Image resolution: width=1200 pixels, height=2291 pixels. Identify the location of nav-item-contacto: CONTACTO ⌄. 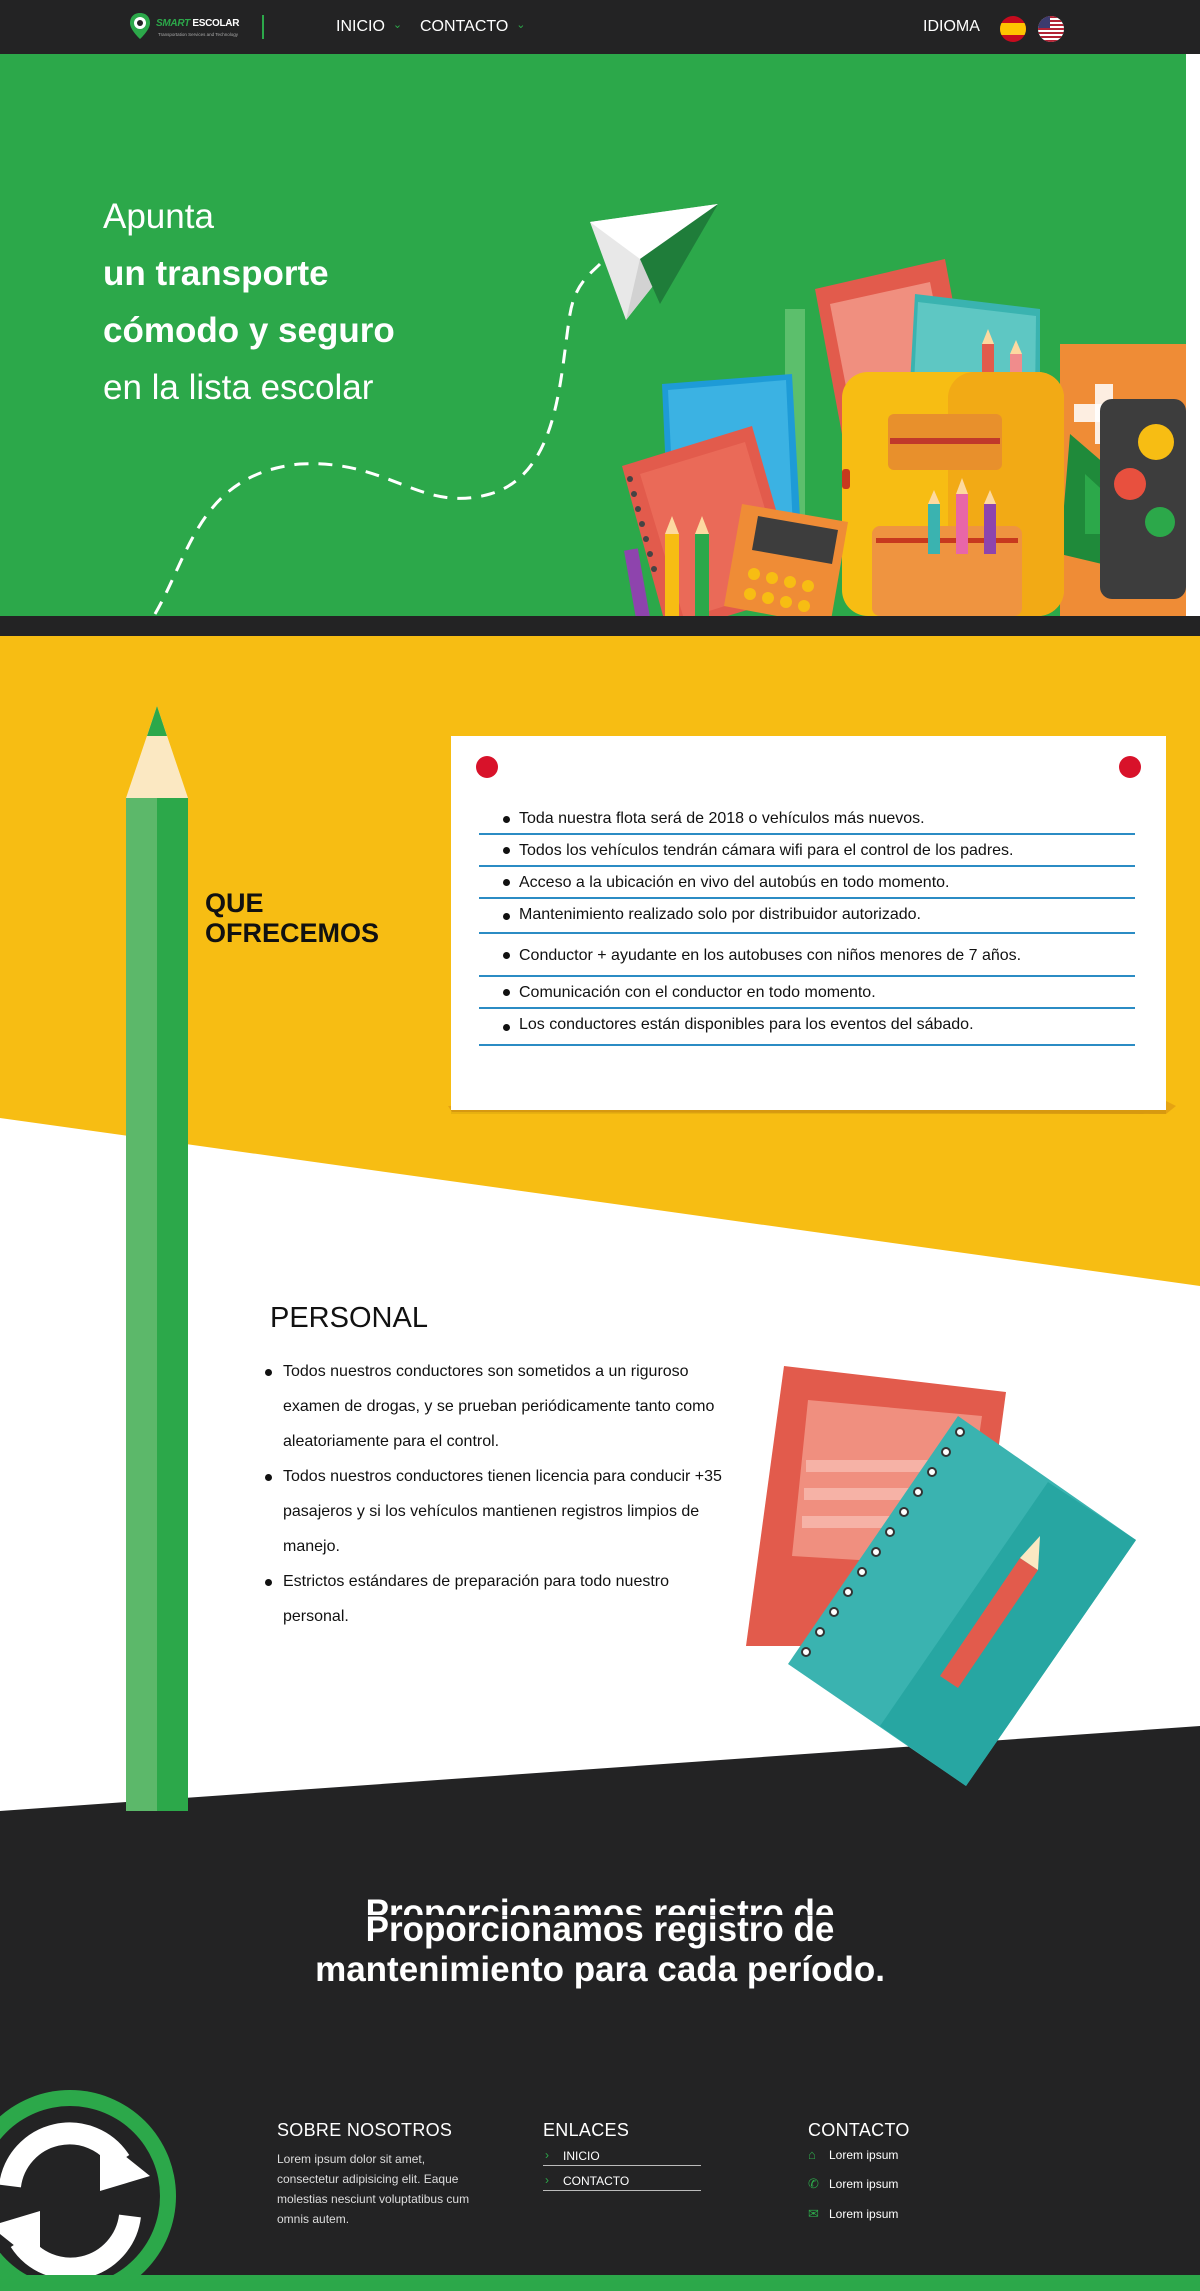
(473, 27).